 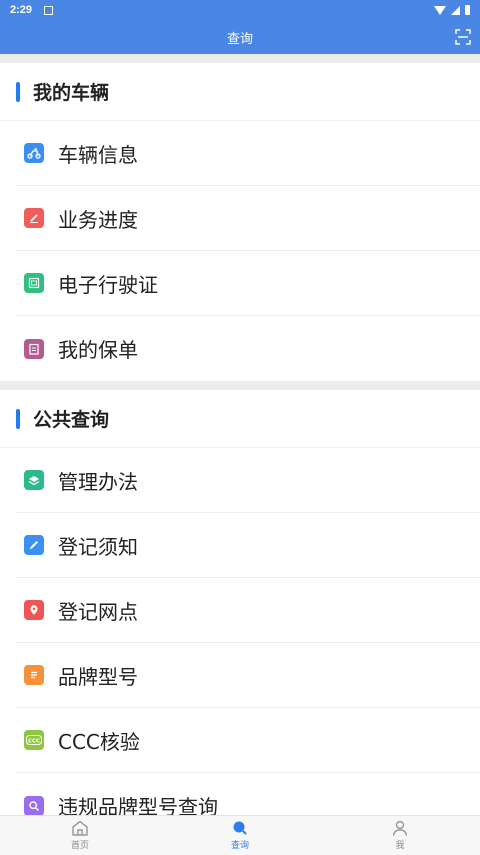 What do you see at coordinates (248, 675) in the screenshot?
I see `list-item-brand-model: 品牌型号` at bounding box center [248, 675].